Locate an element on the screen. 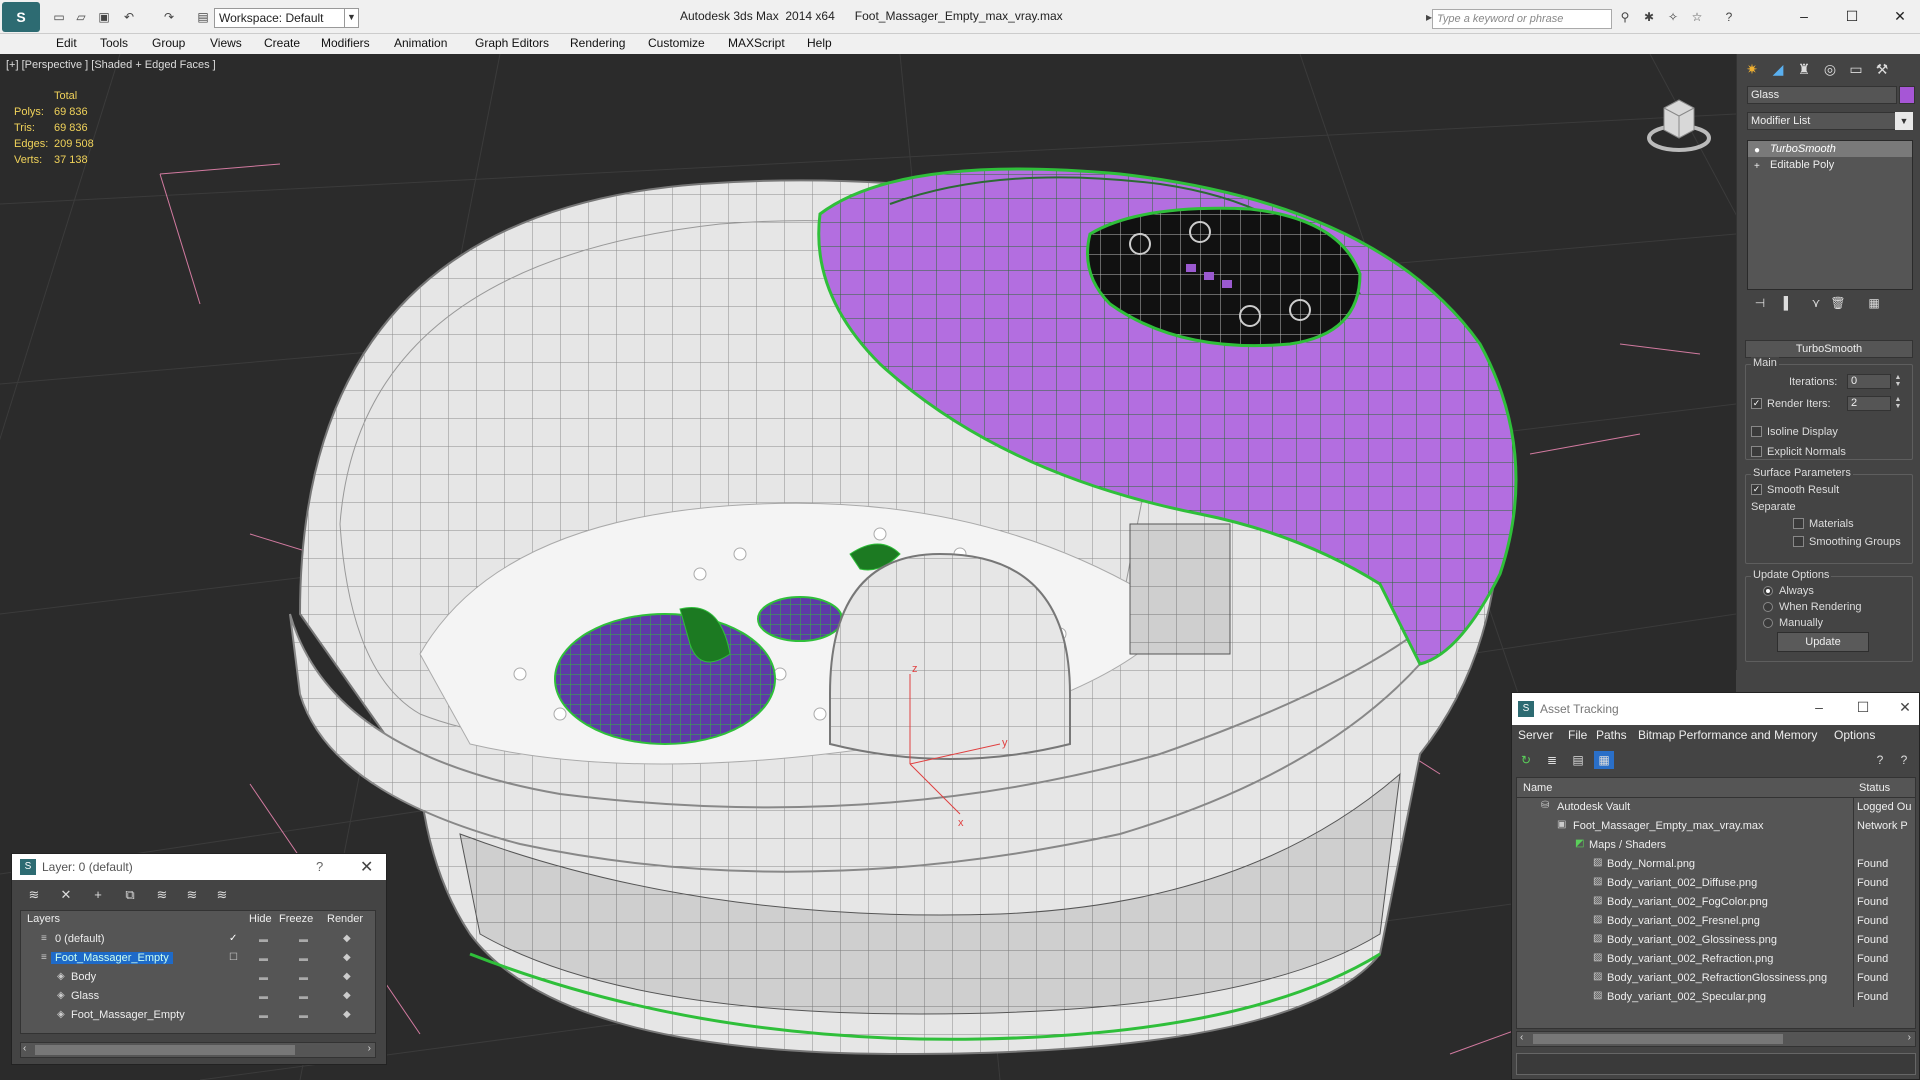 The height and width of the screenshot is (1080, 1920). rollout-turbosmooth: TurboSmooth is located at coordinates (1829, 349).